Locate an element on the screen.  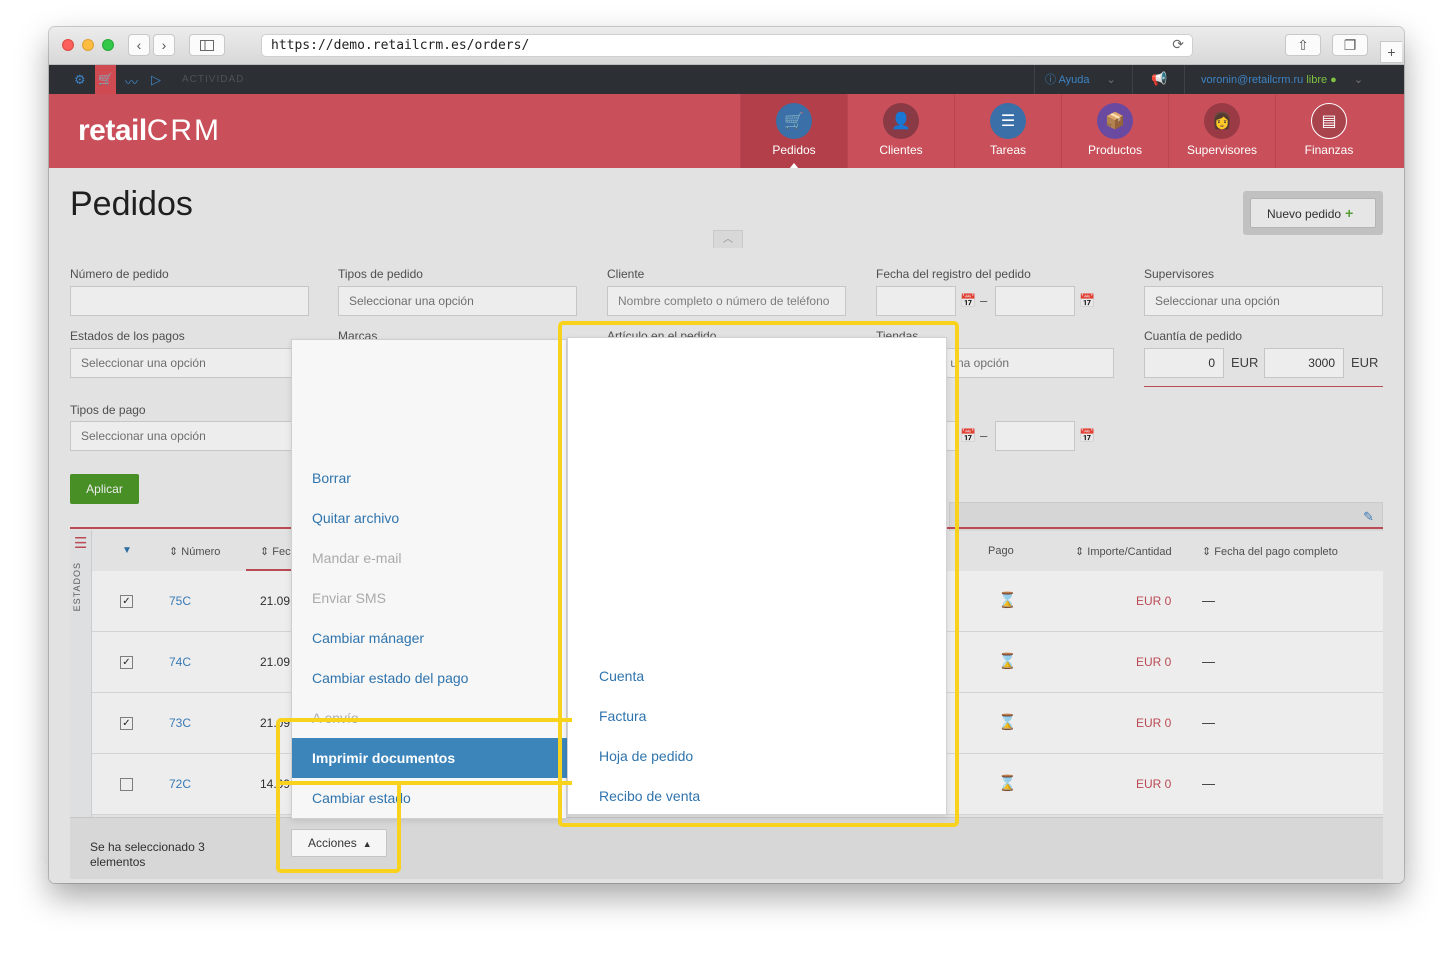
selected-count-text: Se ha seleccionado 3 elementos is located at coordinates (147, 854).